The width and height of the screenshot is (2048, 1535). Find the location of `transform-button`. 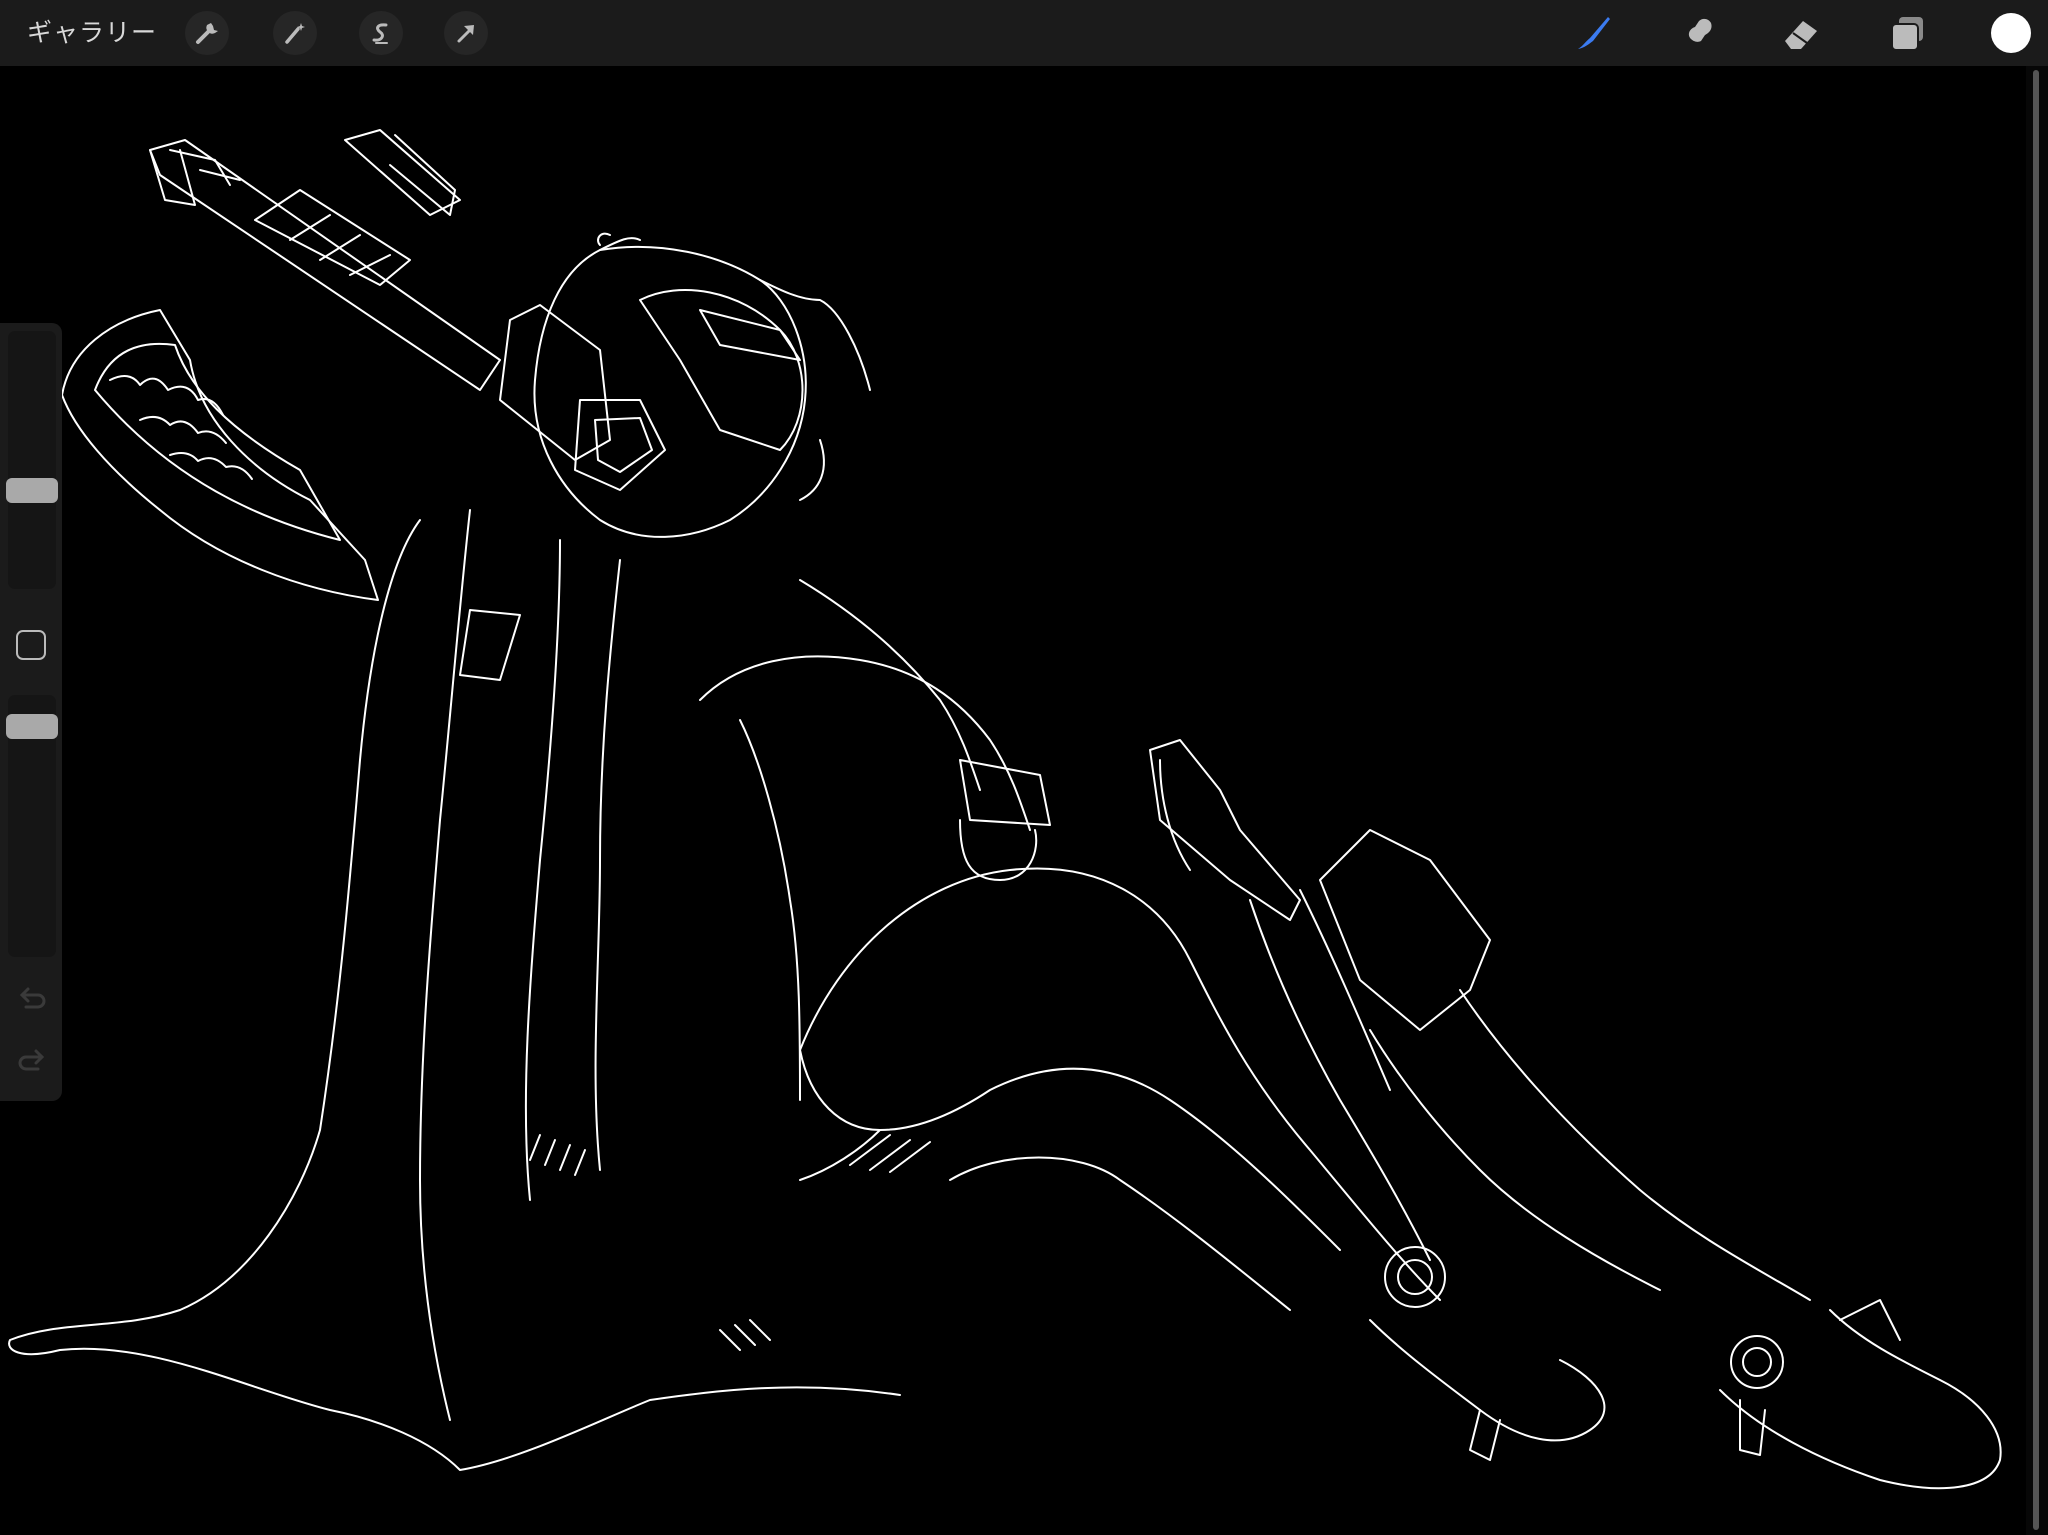

transform-button is located at coordinates (466, 33).